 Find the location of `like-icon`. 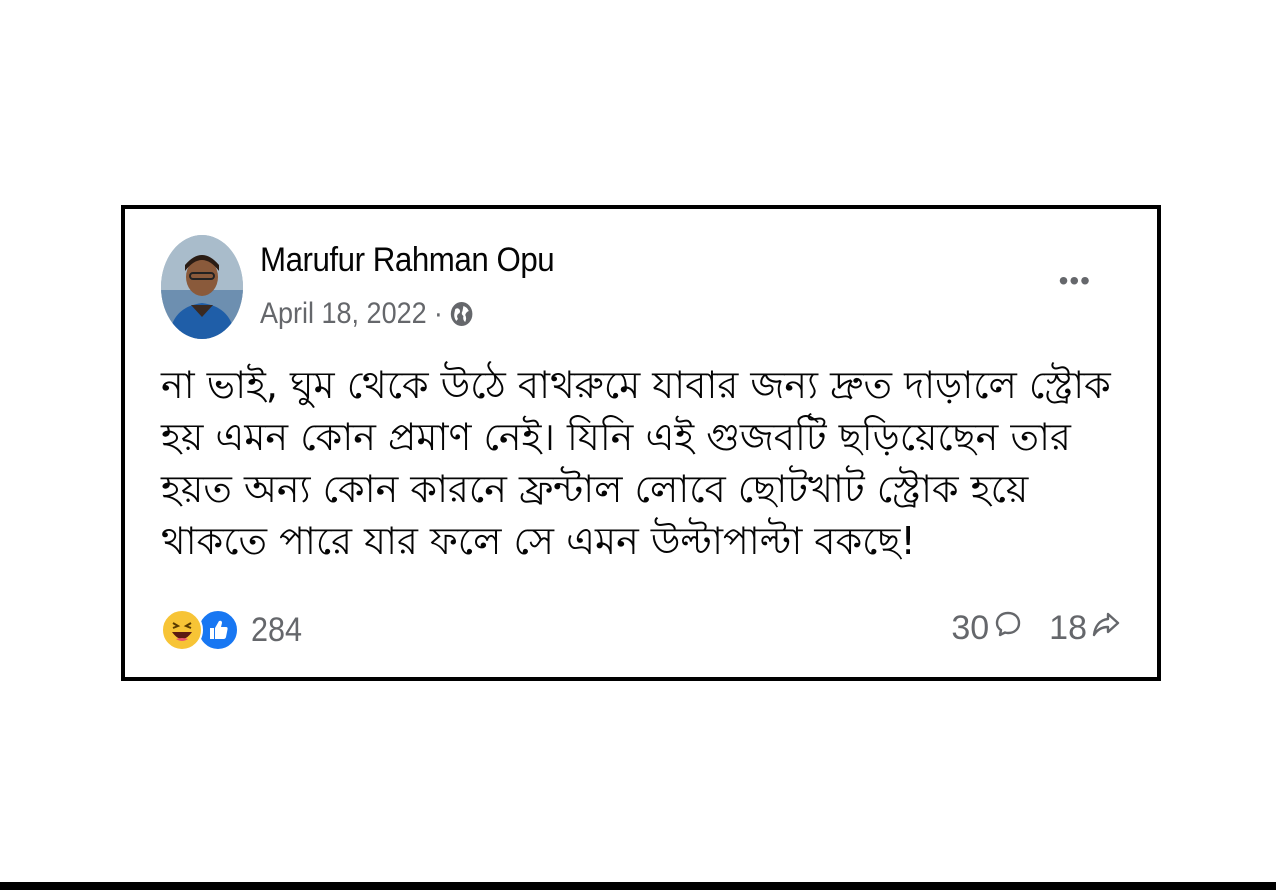

like-icon is located at coordinates (218, 630).